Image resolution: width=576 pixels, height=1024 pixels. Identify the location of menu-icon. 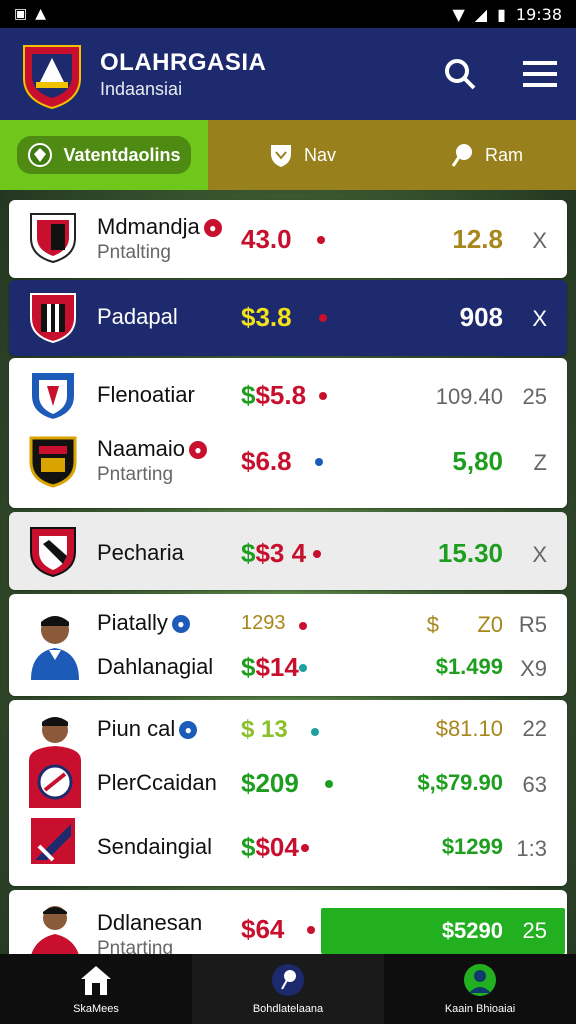
(540, 74).